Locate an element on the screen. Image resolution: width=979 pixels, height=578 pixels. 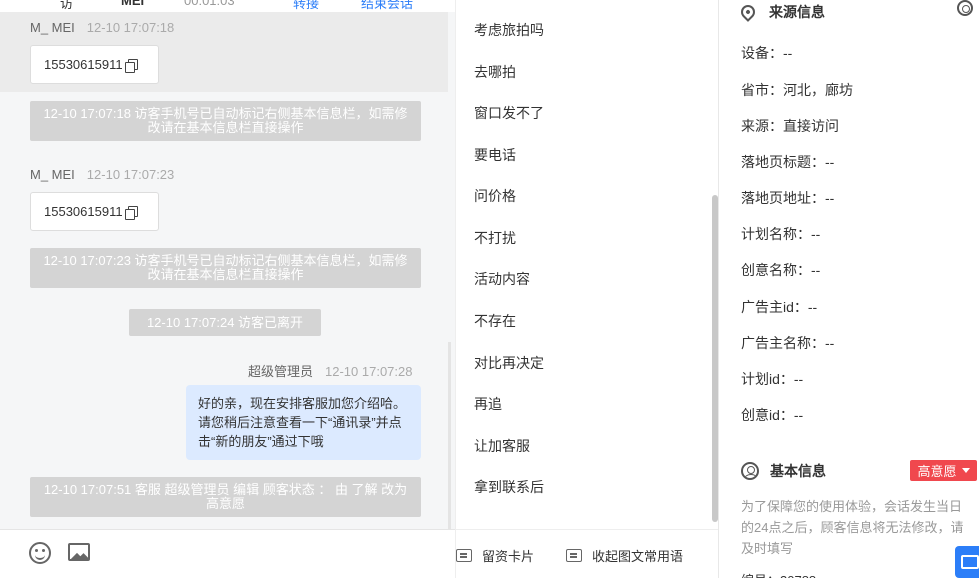
intent-status-label: 高意愿 is located at coordinates (937, 471).